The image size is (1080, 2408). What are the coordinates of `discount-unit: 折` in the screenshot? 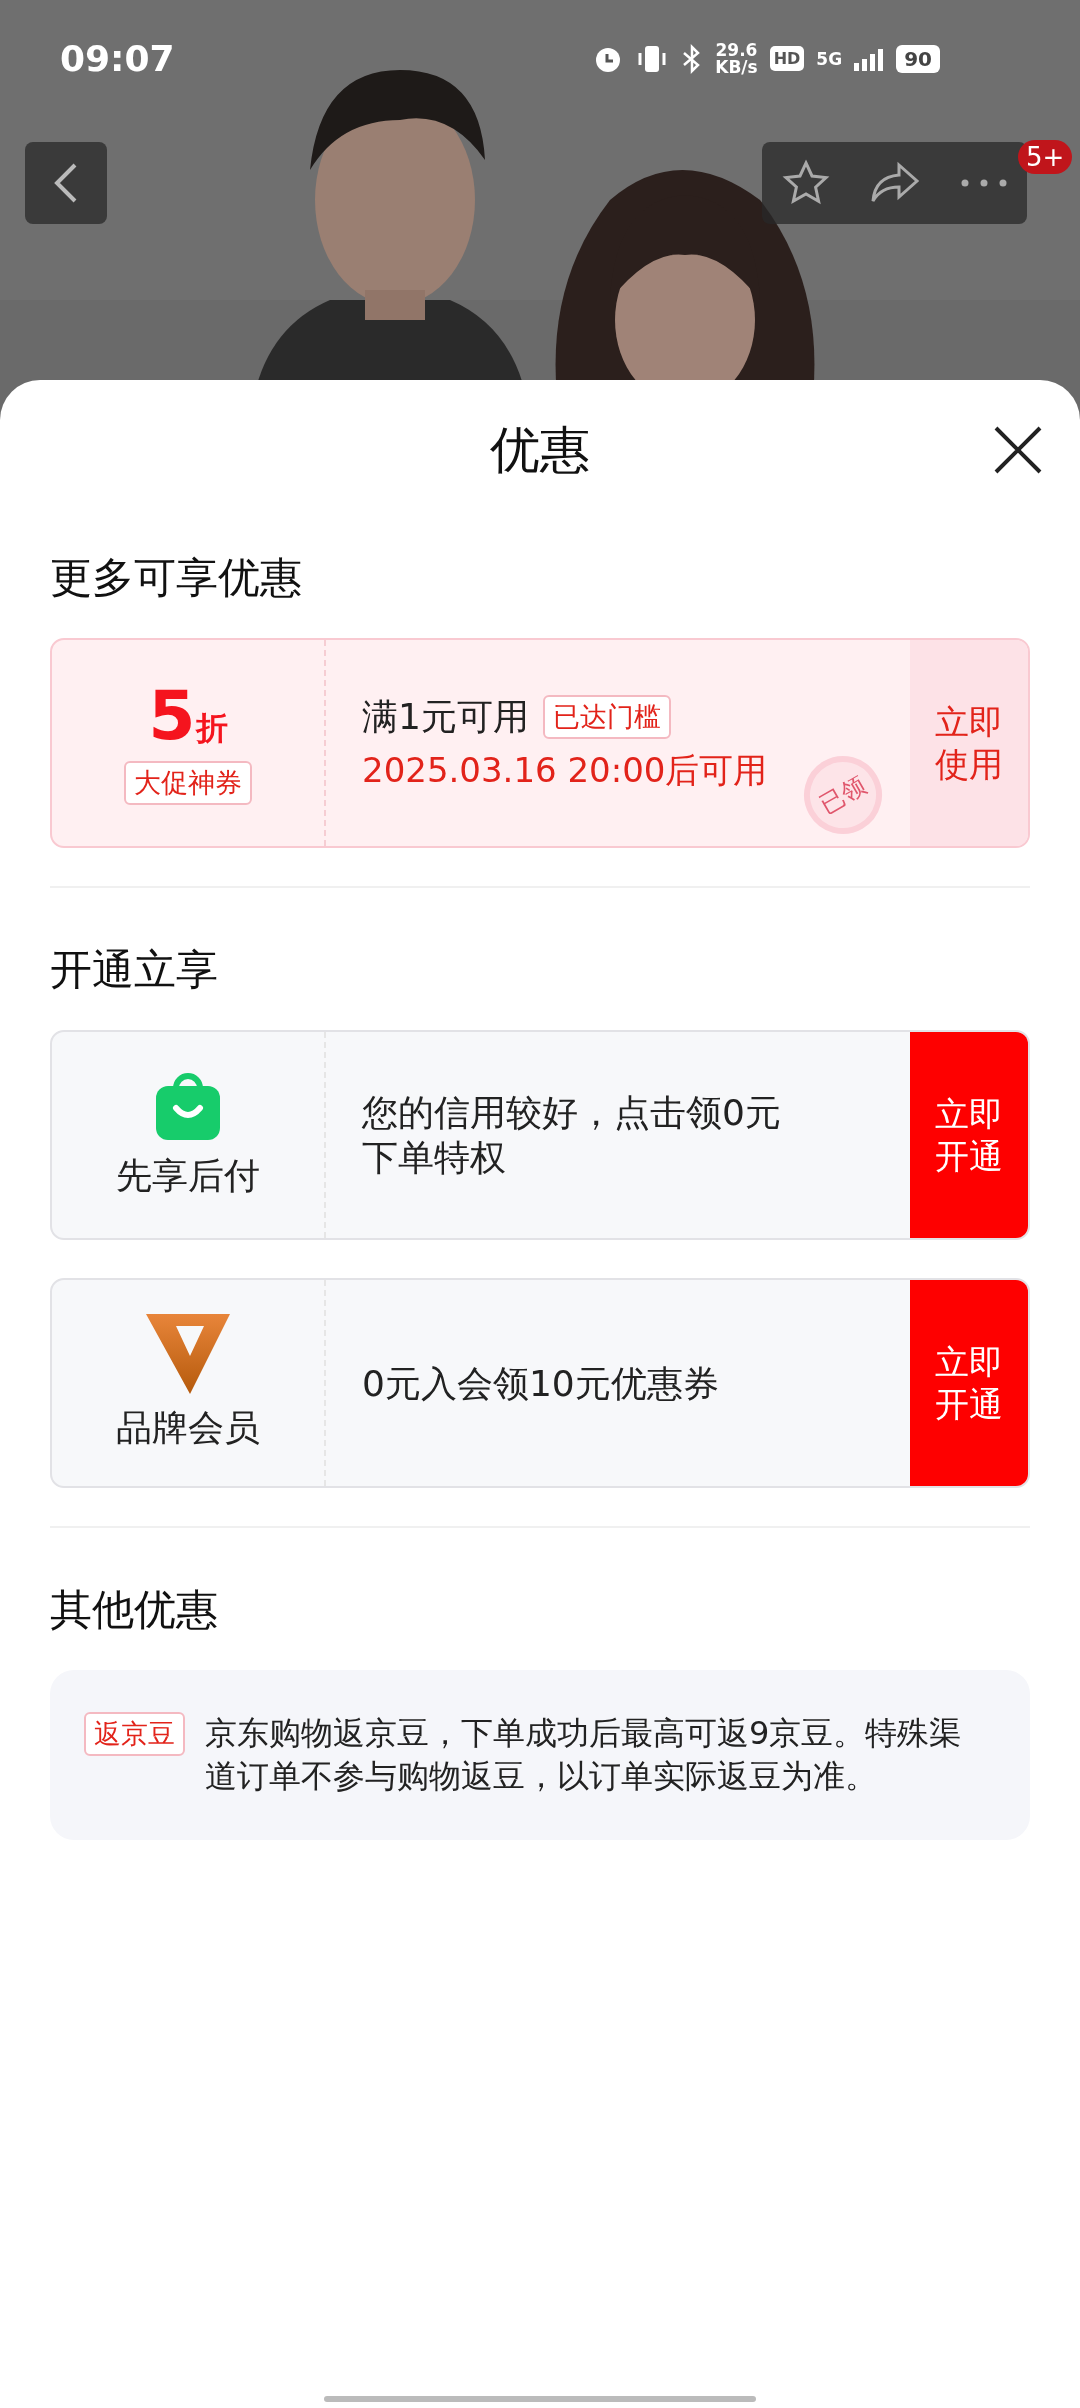 It's located at (211, 728).